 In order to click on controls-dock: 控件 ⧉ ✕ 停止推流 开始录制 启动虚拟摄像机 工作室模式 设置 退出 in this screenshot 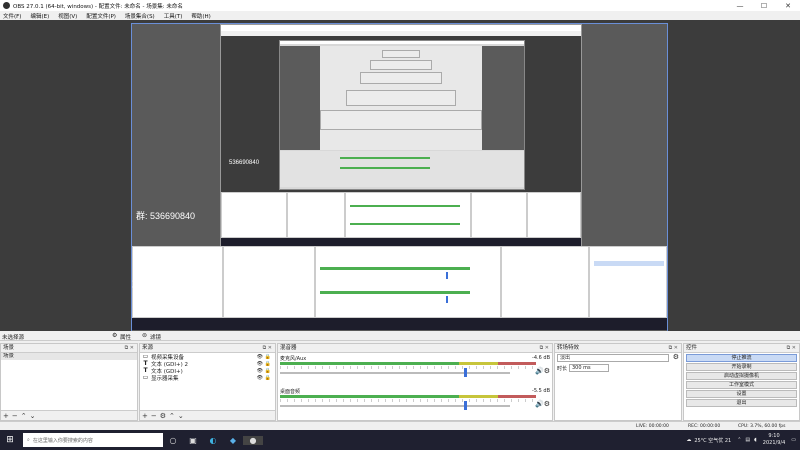, I will do `click(741, 382)`.